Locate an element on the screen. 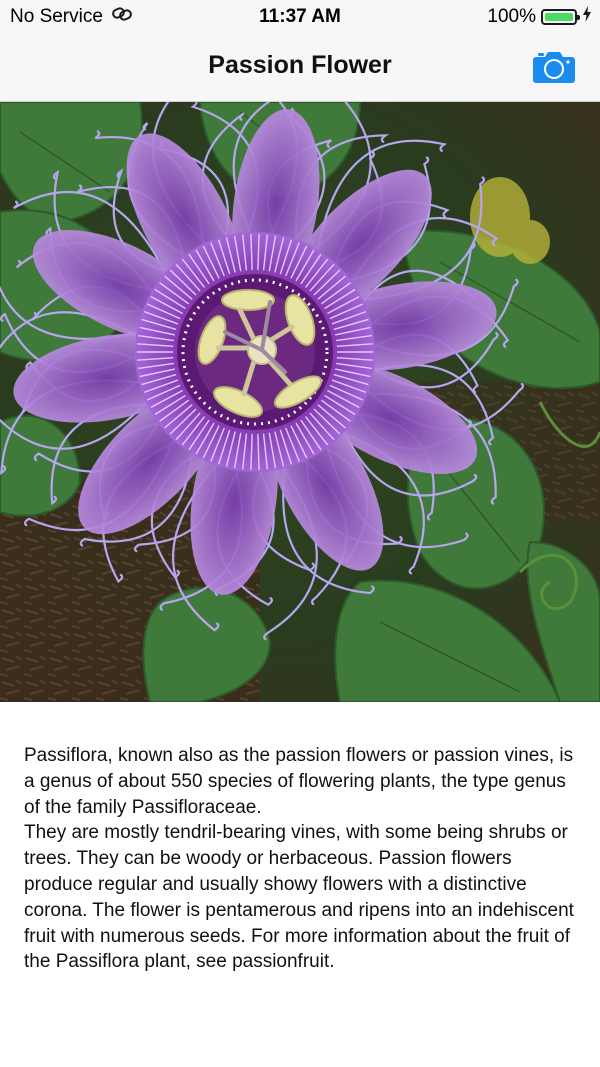 Image resolution: width=600 pixels, height=1067 pixels. battery-nub is located at coordinates (578, 17).